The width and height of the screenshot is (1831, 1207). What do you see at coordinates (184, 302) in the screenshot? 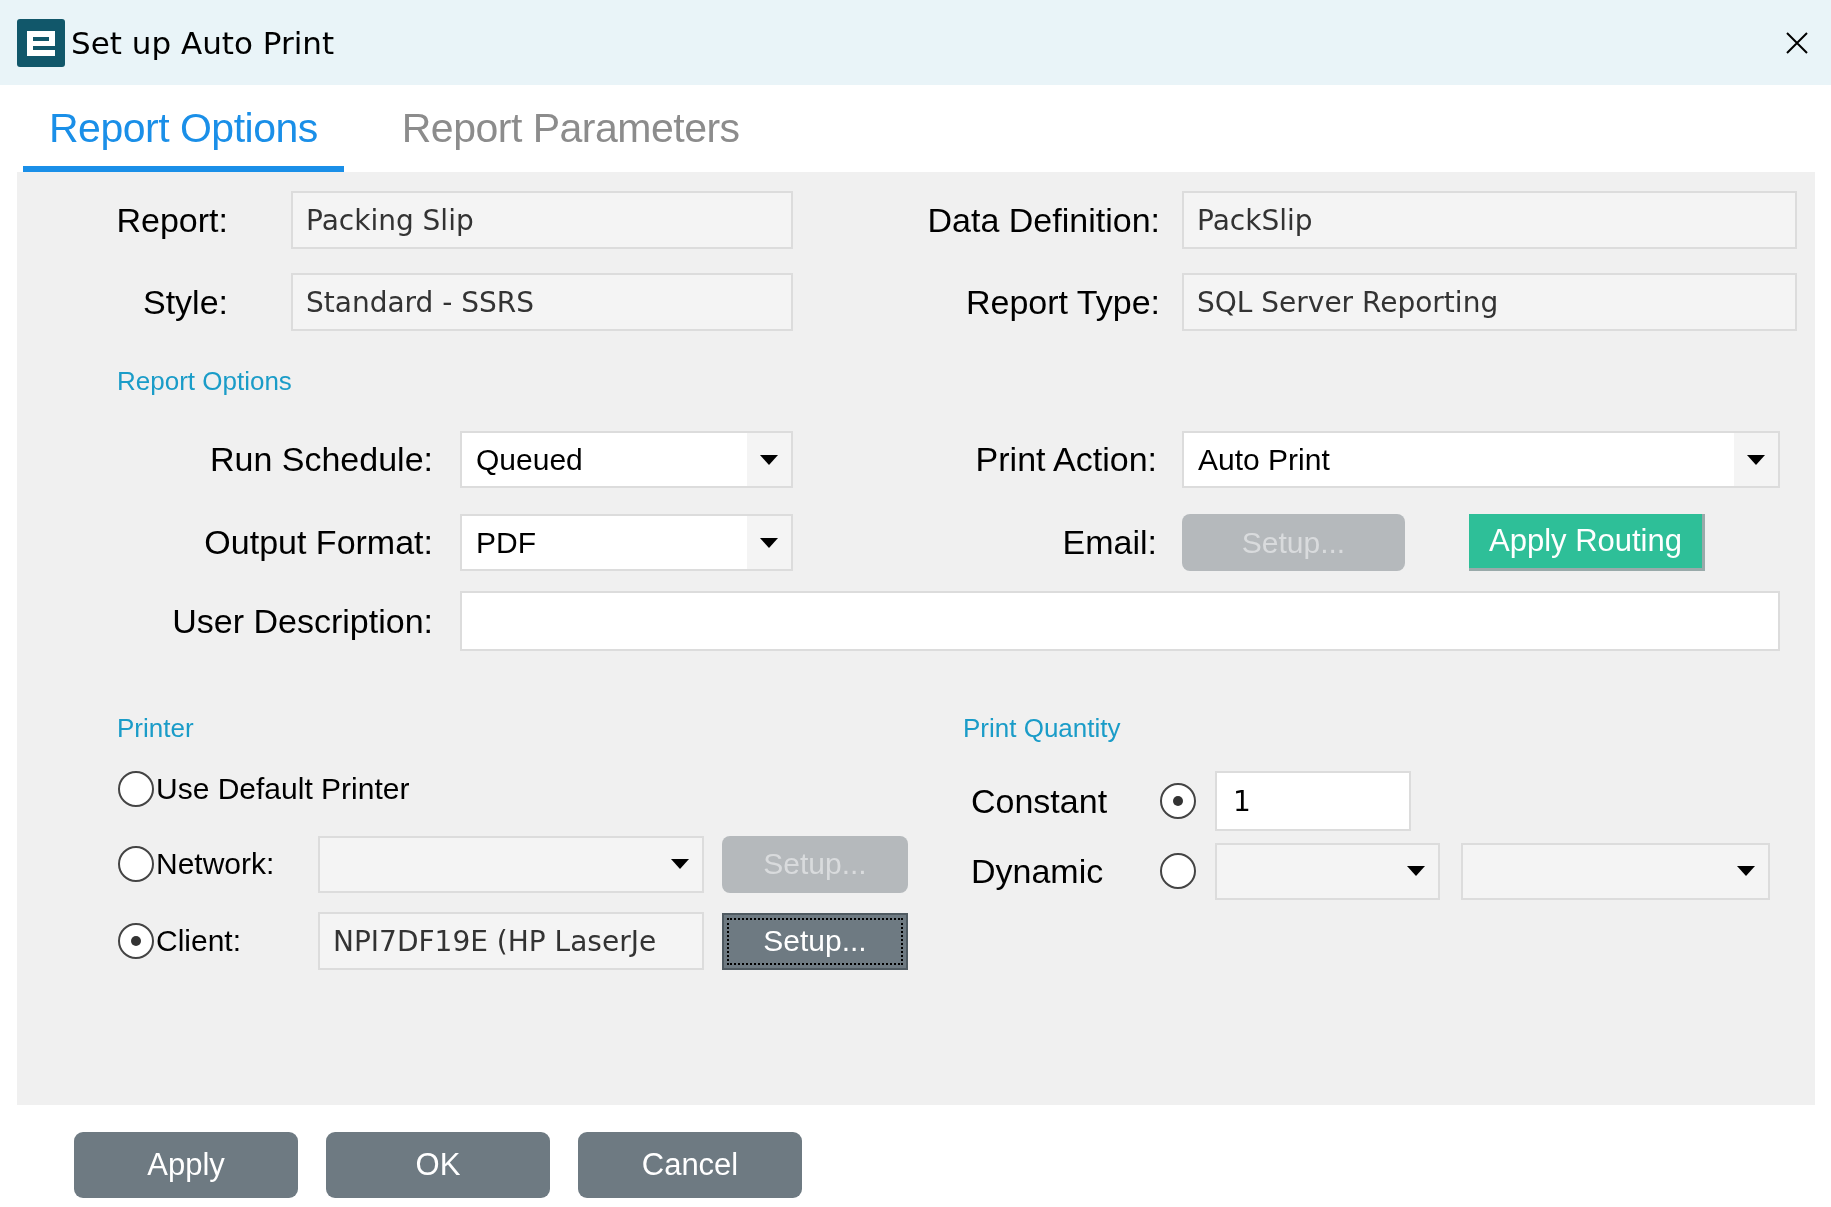
I see `field-label: Style:` at bounding box center [184, 302].